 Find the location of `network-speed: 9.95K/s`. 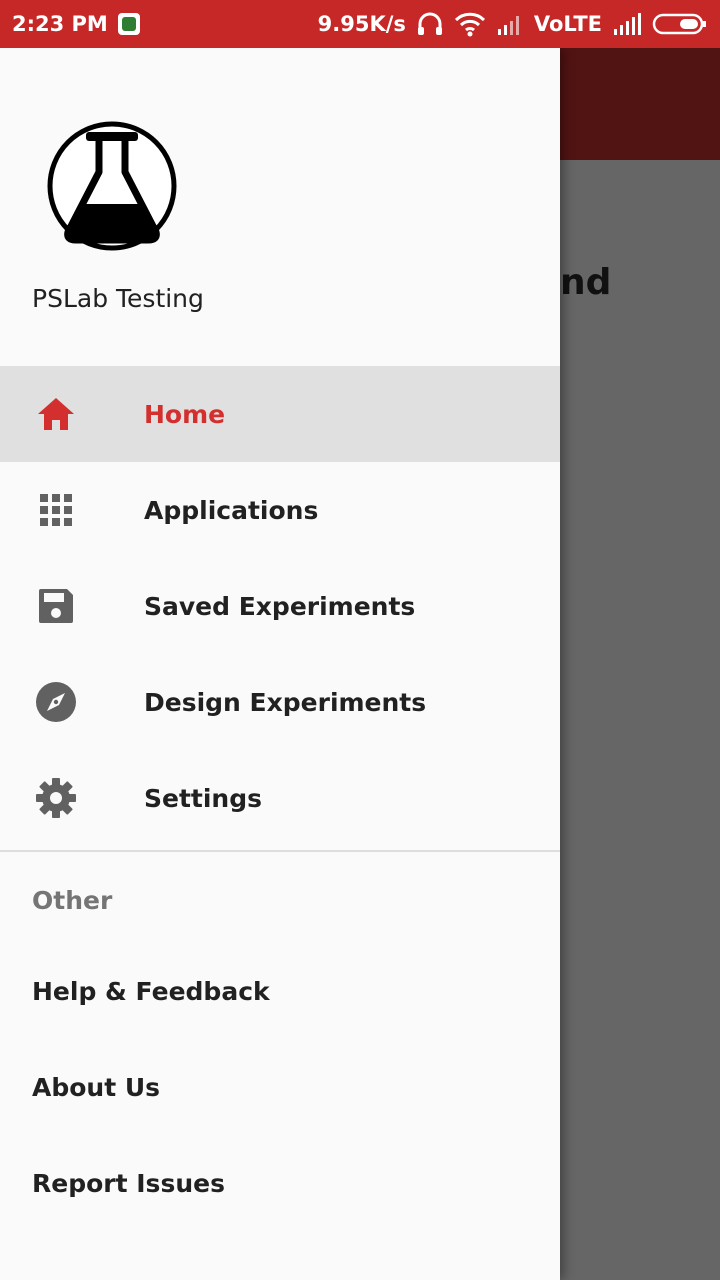

network-speed: 9.95K/s is located at coordinates (361, 24).